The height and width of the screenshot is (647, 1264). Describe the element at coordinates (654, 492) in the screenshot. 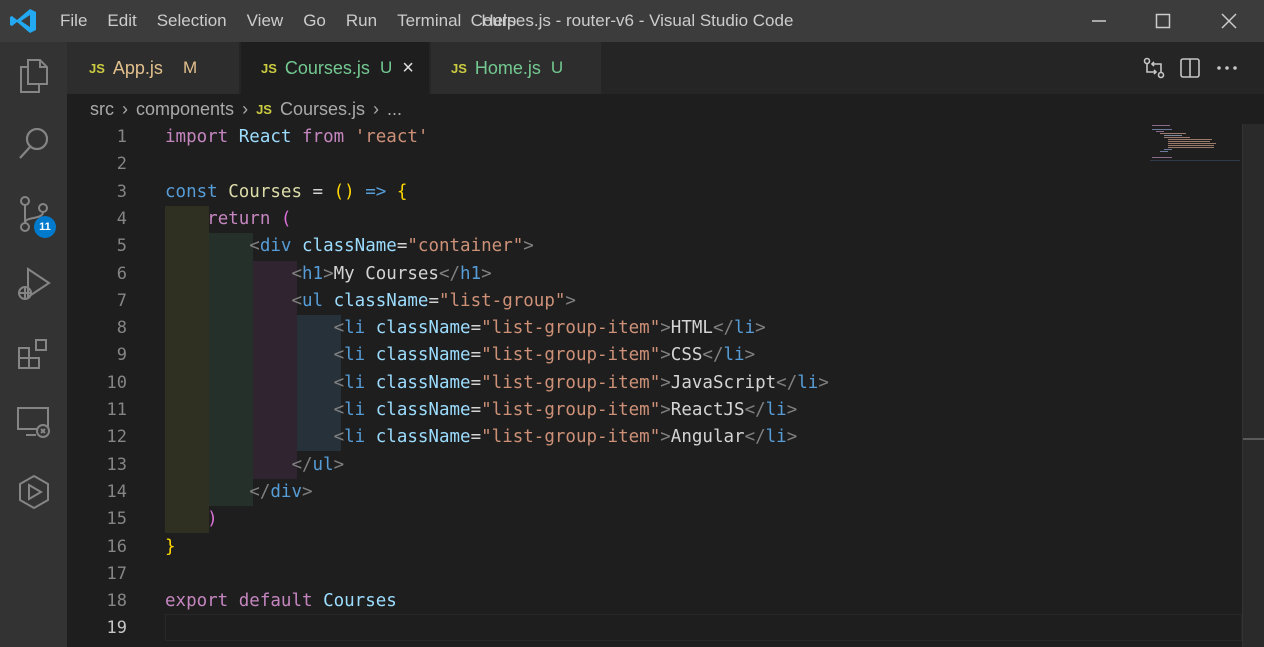

I see `code-line: 14 </div>` at that location.